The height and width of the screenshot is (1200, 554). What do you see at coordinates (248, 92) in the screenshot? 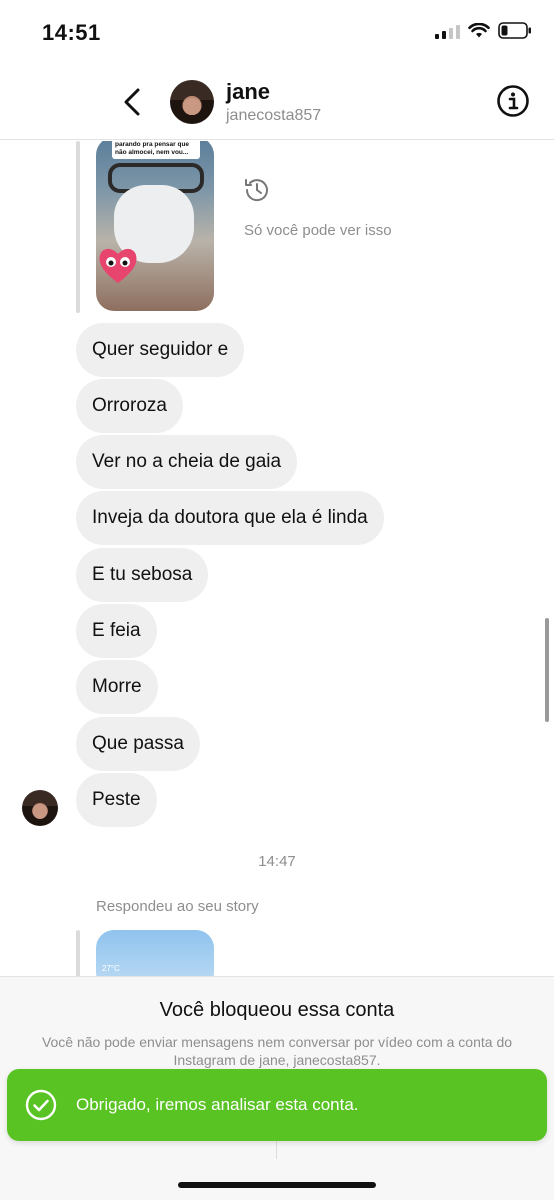
I see `profile-name: jane` at bounding box center [248, 92].